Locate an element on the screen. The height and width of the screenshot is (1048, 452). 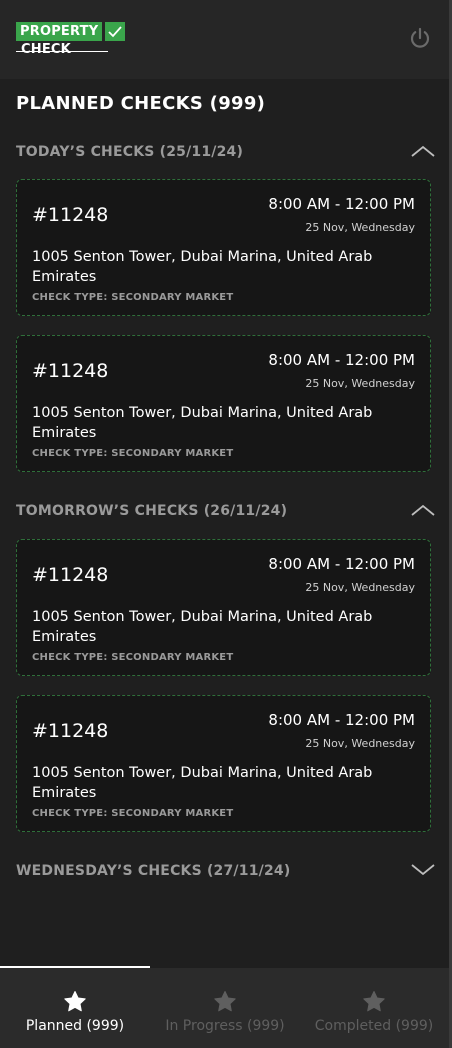
chevron-down-icon is located at coordinates (423, 870).